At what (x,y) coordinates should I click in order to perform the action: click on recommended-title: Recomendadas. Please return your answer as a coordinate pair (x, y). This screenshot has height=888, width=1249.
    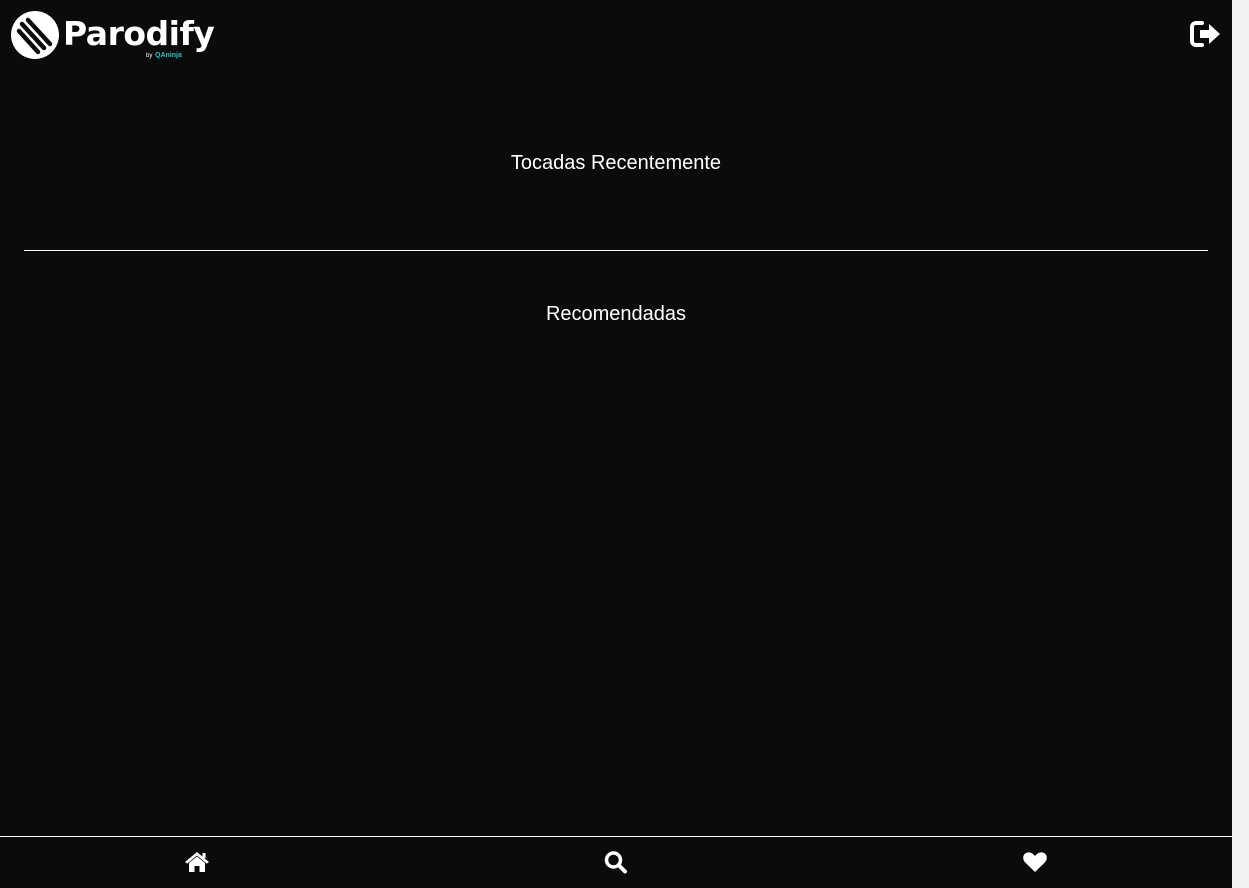
    Looking at the image, I should click on (616, 314).